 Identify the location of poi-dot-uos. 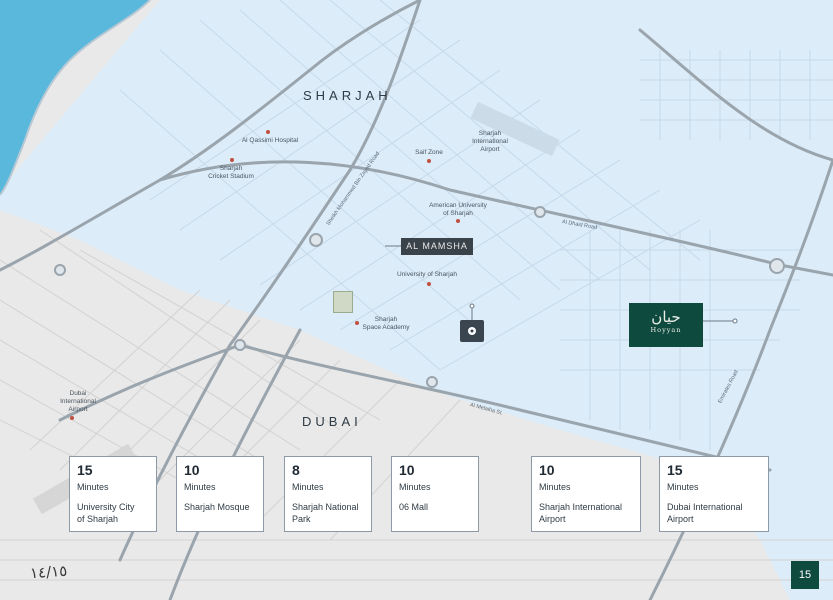
(429, 284).